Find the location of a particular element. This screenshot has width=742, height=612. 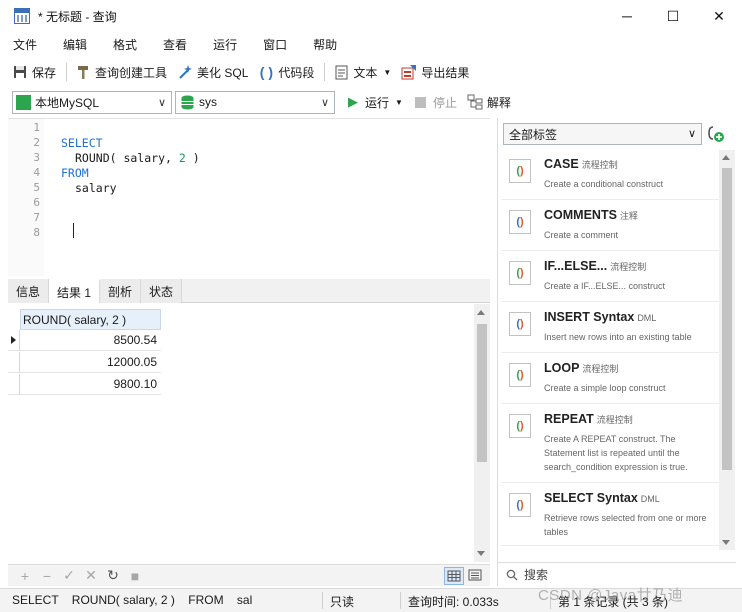

query-builder-button: 查询创建工具 is located at coordinates (121, 72).